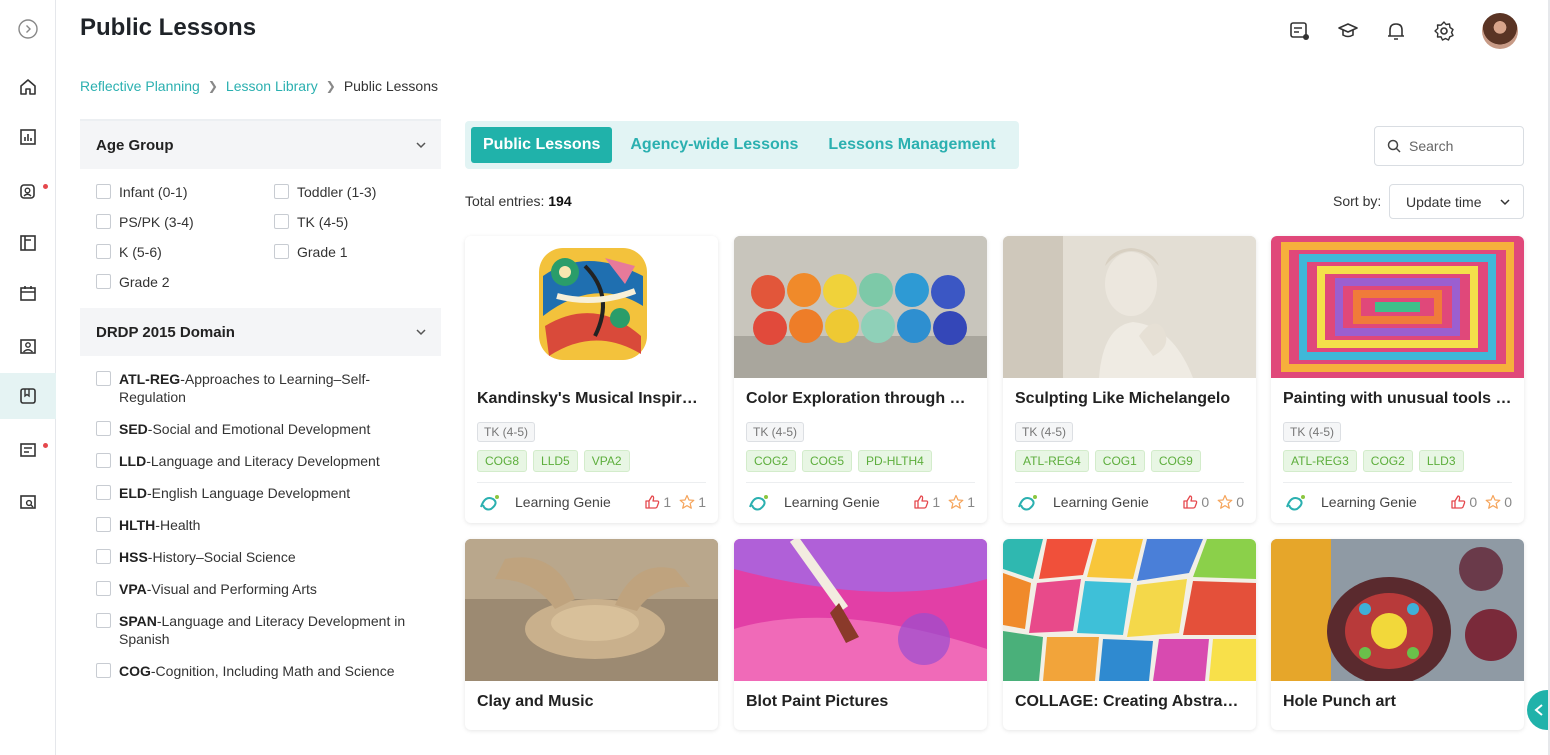 The image size is (1550, 755). I want to click on learning-genie-logo, so click(760, 502).